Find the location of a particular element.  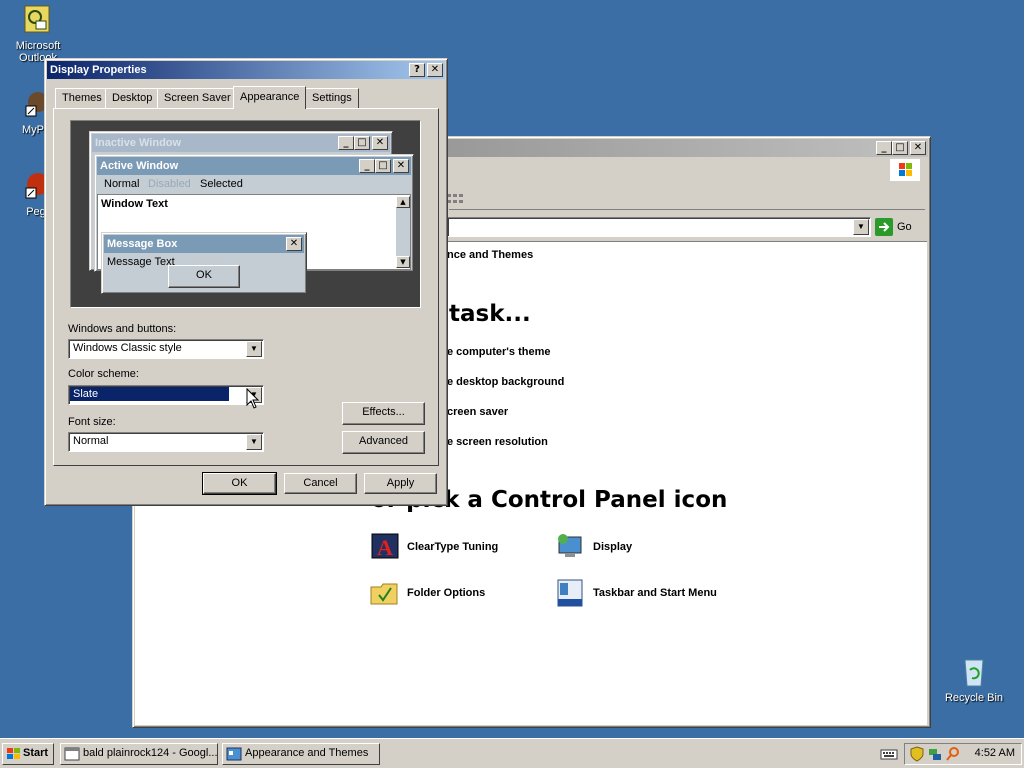

minimize-button: _ is located at coordinates (884, 148).